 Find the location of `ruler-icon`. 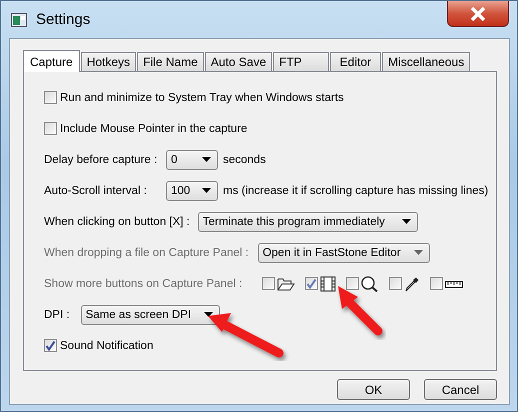

ruler-icon is located at coordinates (454, 283).